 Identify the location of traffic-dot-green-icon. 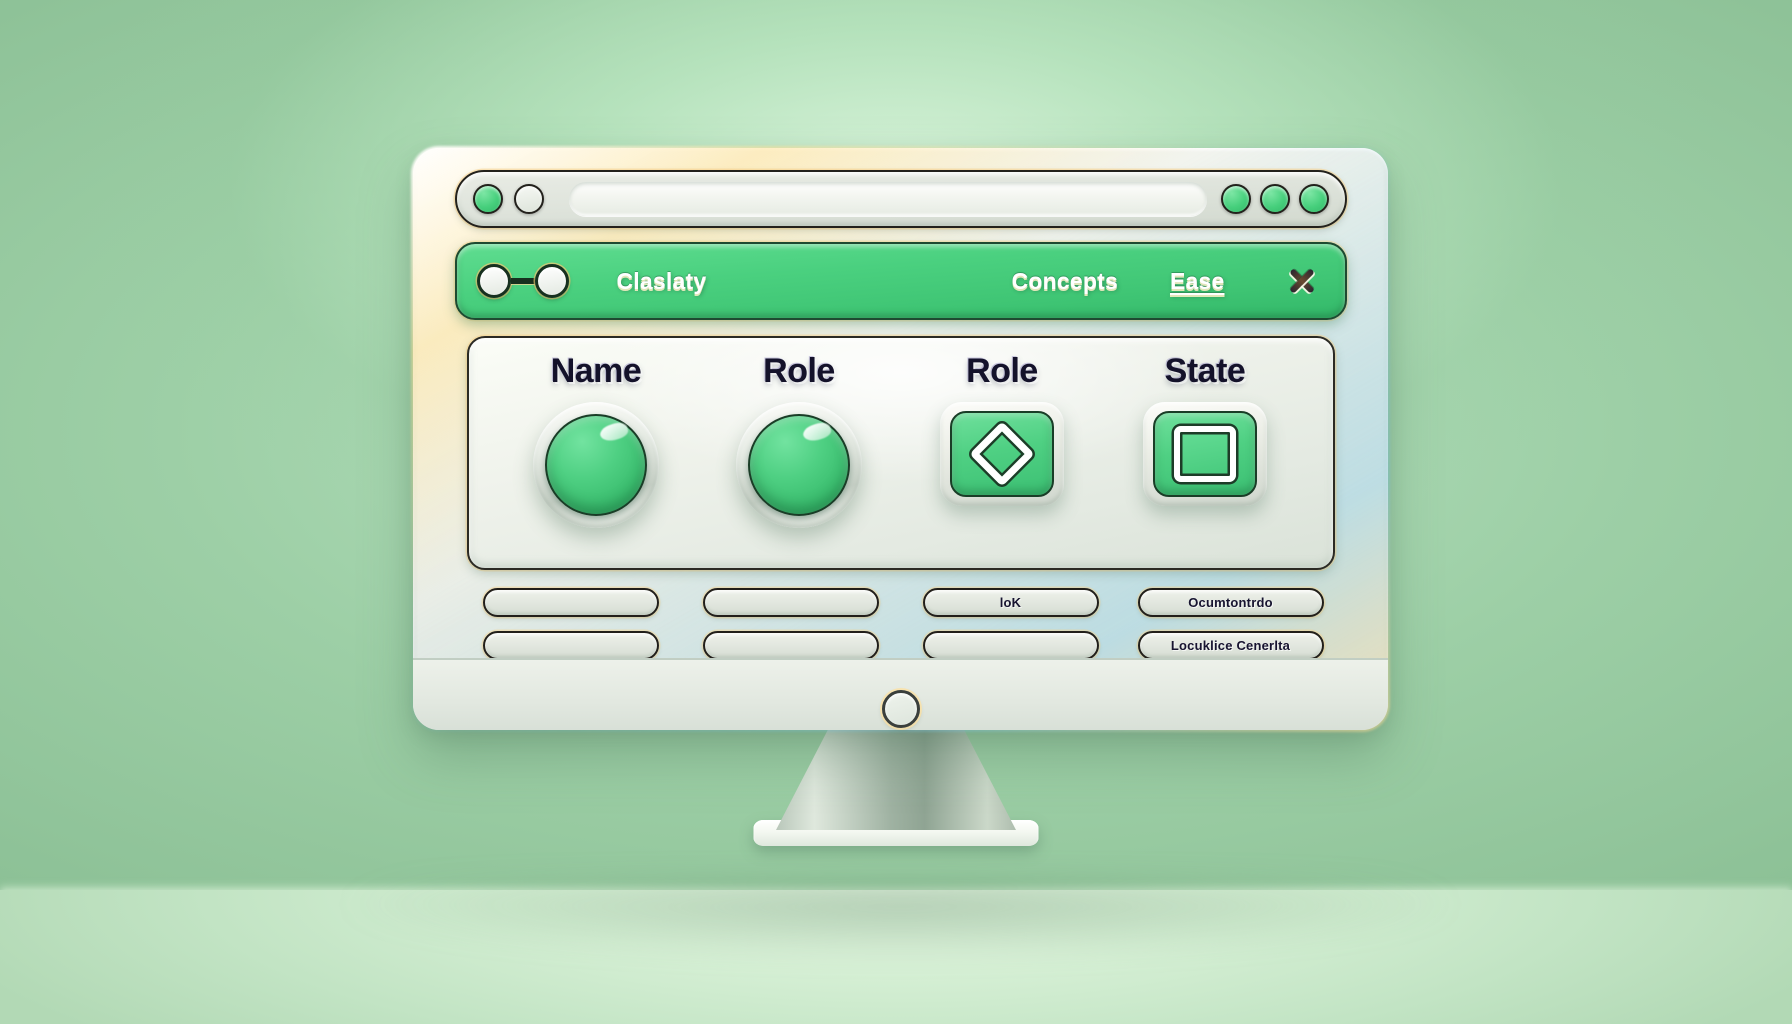
(487, 199).